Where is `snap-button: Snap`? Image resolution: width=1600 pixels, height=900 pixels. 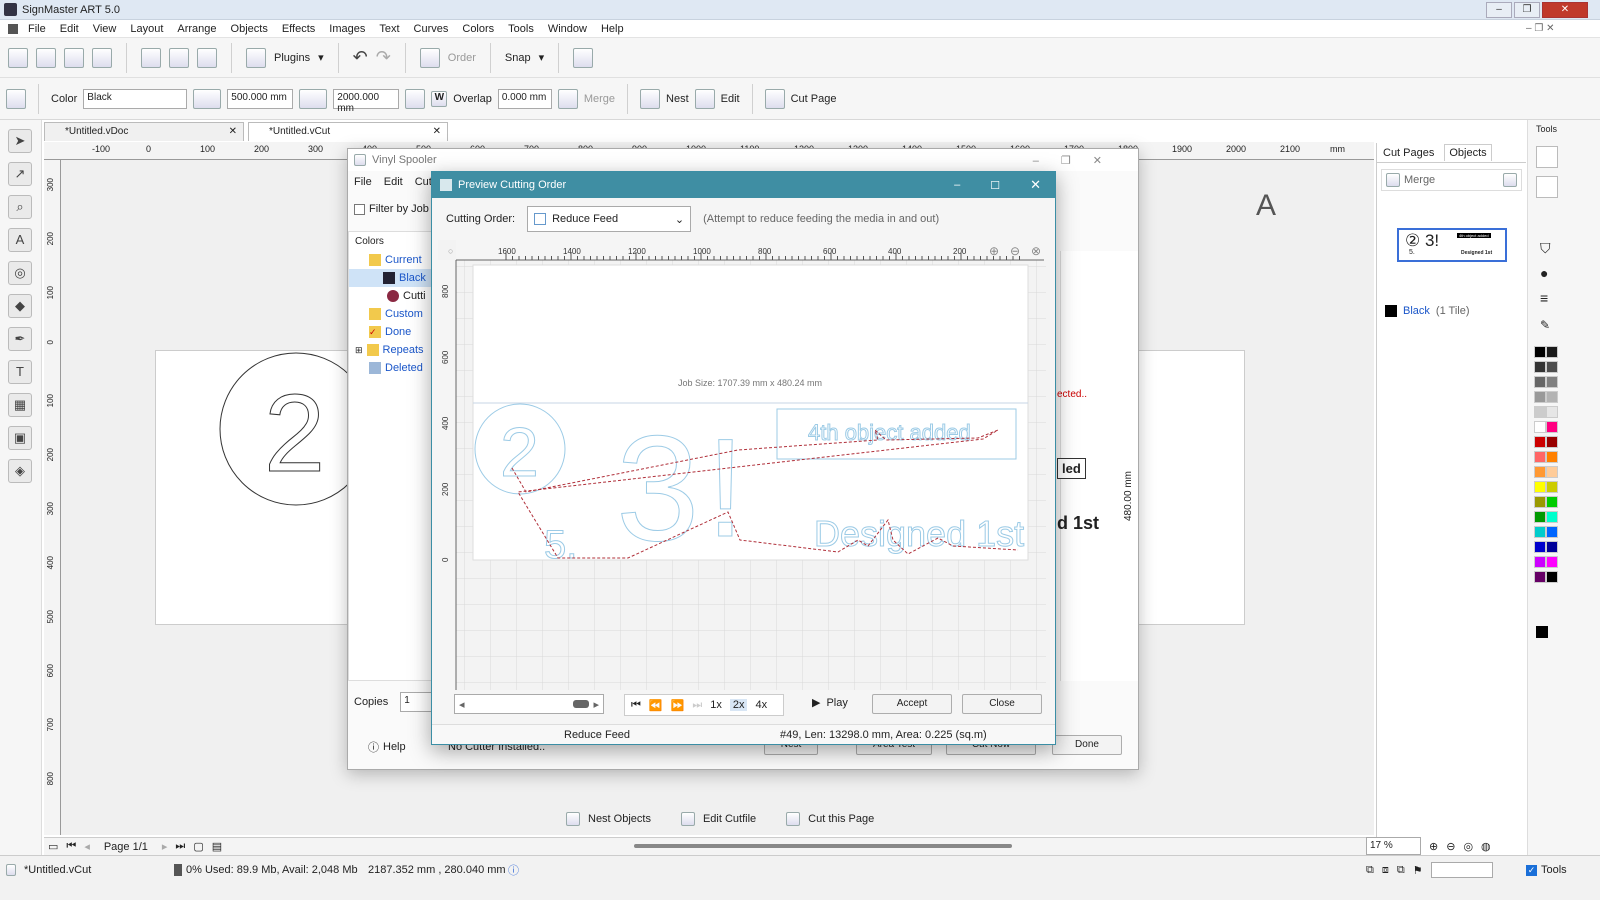
snap-button: Snap is located at coordinates (518, 58).